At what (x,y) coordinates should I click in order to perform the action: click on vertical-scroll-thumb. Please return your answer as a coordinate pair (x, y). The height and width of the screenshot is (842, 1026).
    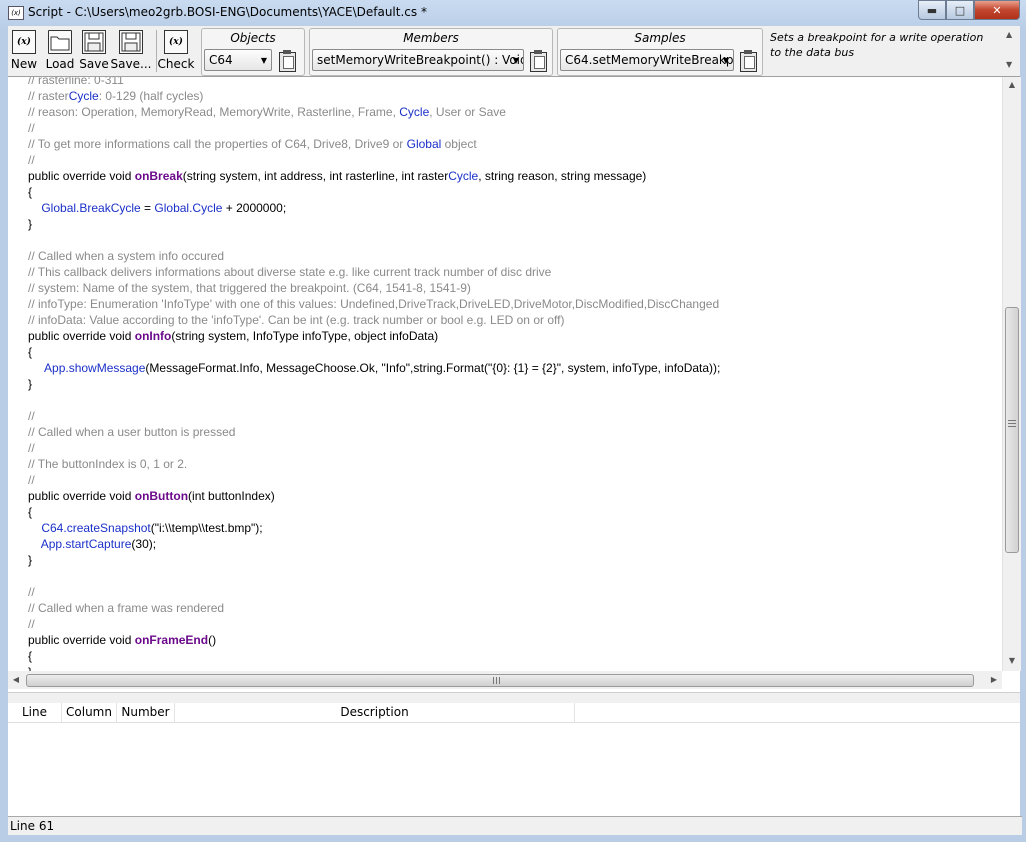
    Looking at the image, I should click on (1012, 430).